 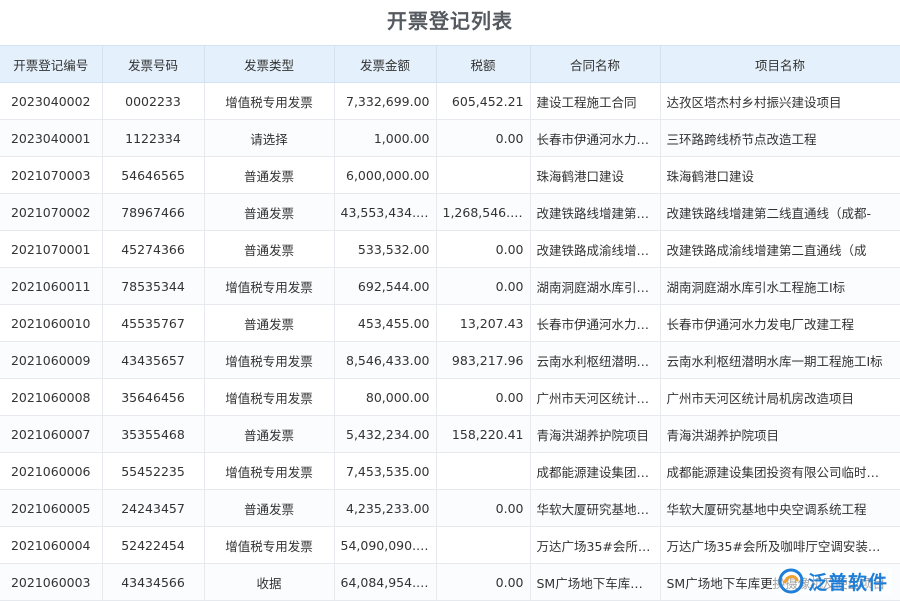 What do you see at coordinates (51, 286) in the screenshot?
I see `reg-no-link: 2021060011` at bounding box center [51, 286].